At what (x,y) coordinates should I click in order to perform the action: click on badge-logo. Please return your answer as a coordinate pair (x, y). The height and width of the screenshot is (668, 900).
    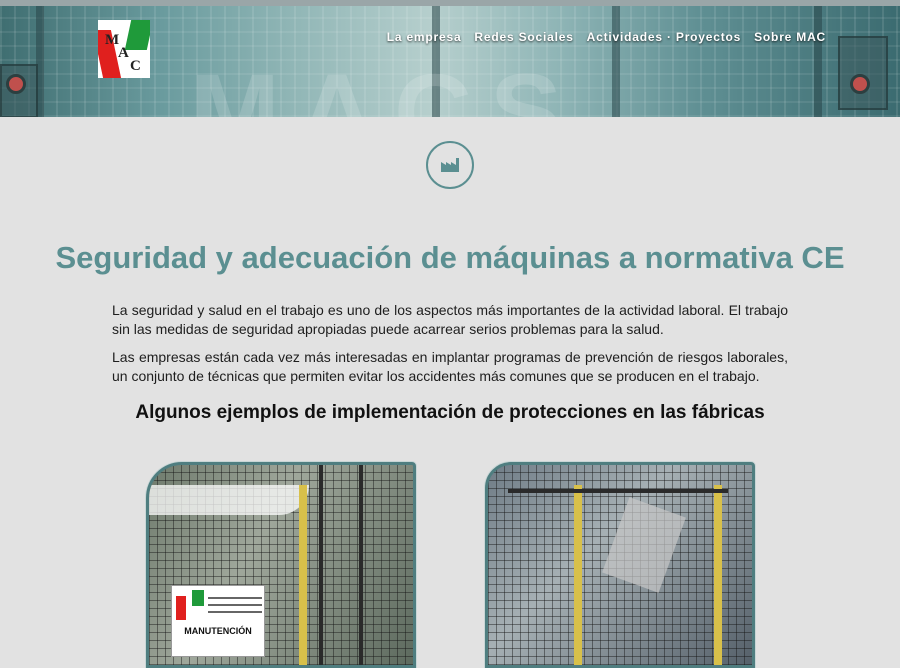
    Looking at the image, I should click on (190, 605).